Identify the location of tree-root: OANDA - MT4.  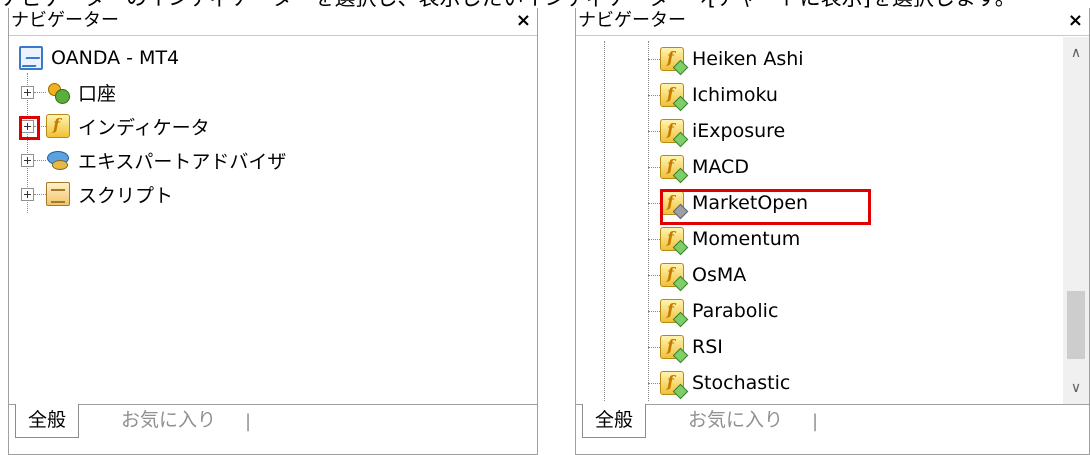
(99, 58).